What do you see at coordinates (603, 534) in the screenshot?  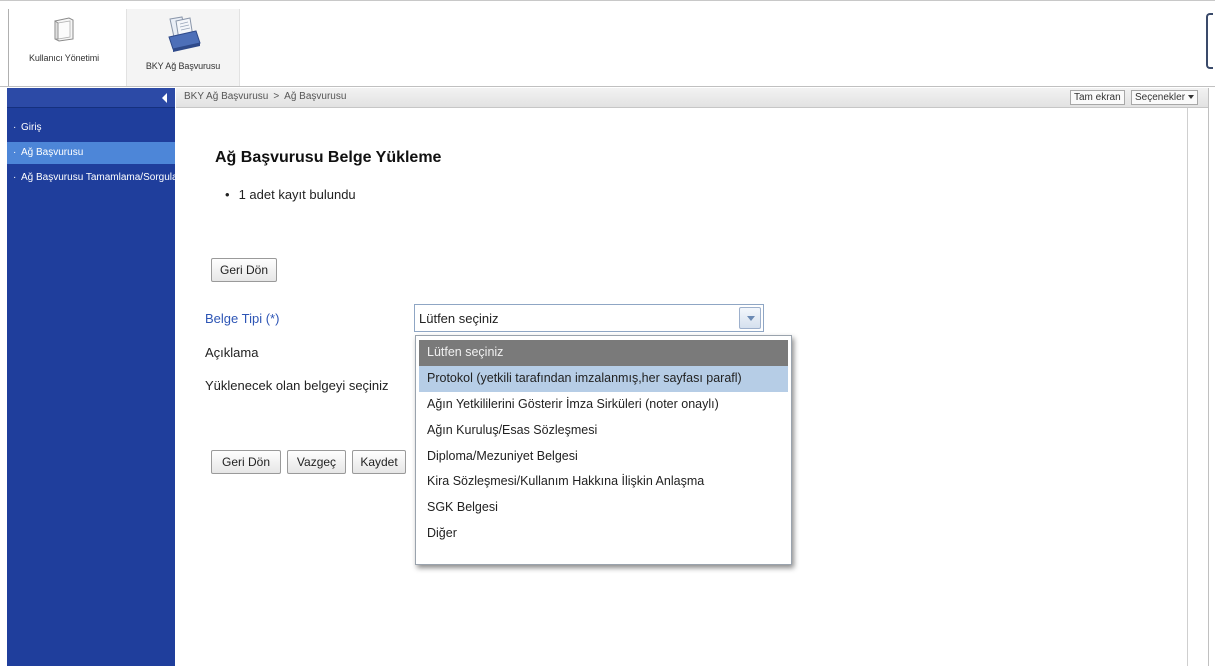 I see `dropdown-option-other: Diğer` at bounding box center [603, 534].